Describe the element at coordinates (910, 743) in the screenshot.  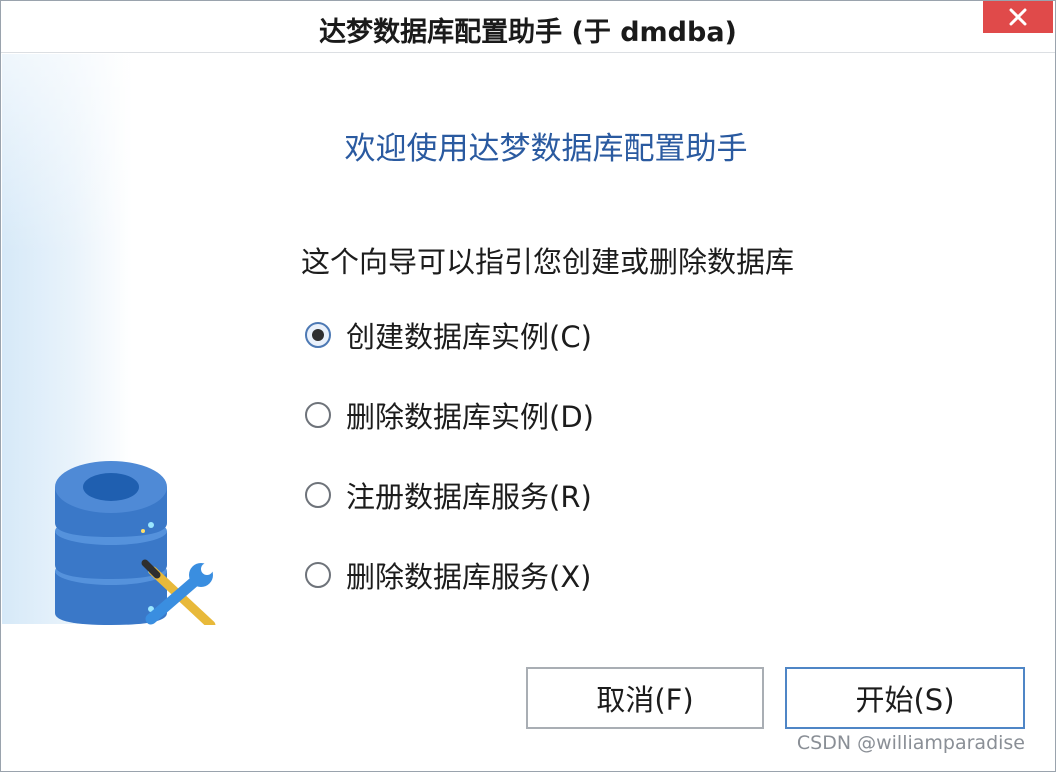
I see `watermark: CSDN @williamparadise` at that location.